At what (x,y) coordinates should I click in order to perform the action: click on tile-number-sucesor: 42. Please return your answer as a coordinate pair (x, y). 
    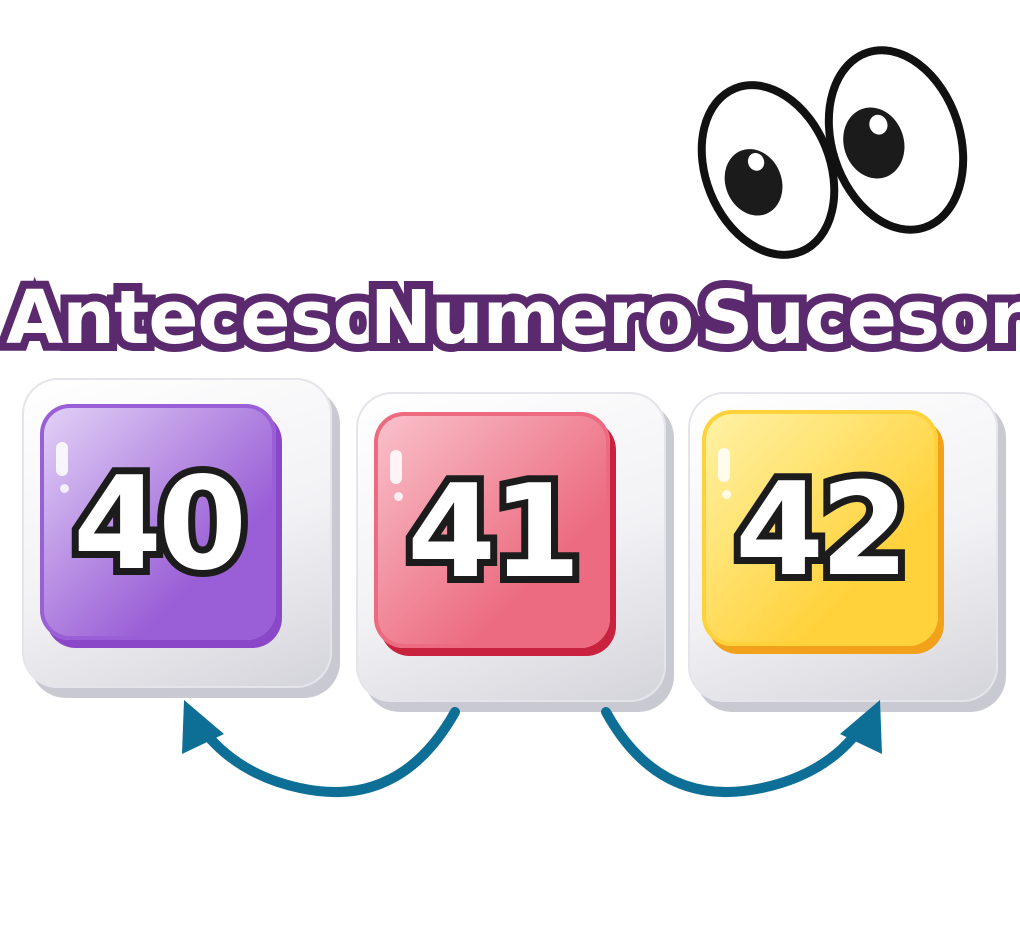
    Looking at the image, I should click on (822, 530).